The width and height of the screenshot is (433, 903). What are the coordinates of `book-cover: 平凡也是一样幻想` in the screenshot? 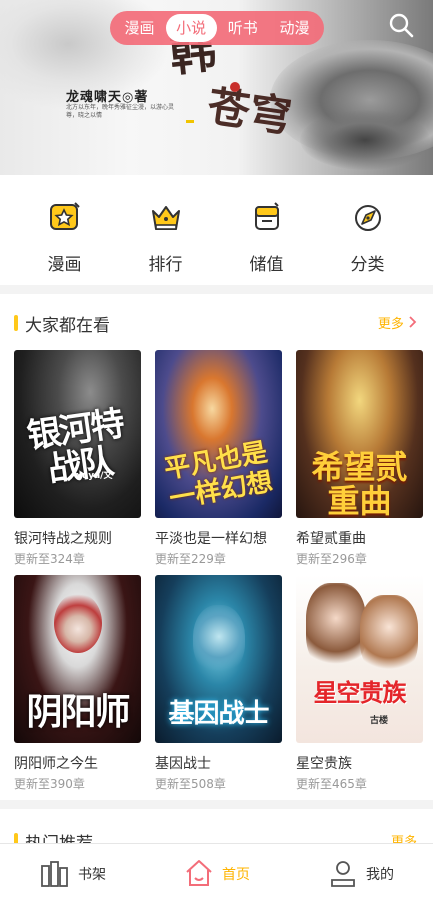 It's located at (218, 434).